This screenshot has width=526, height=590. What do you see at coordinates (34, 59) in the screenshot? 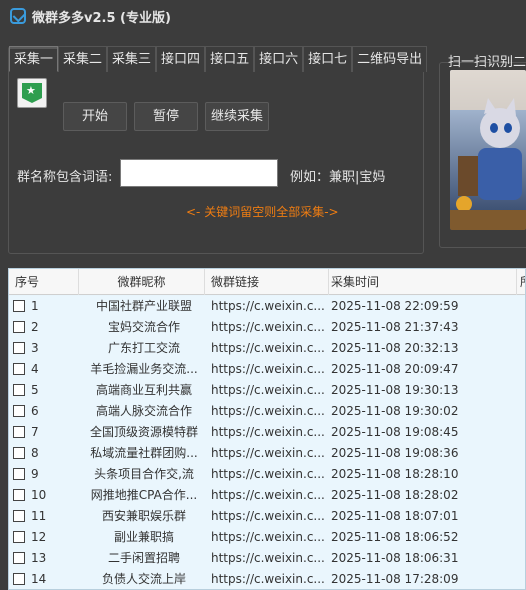
I see `tab-collect-1: 采集一` at bounding box center [34, 59].